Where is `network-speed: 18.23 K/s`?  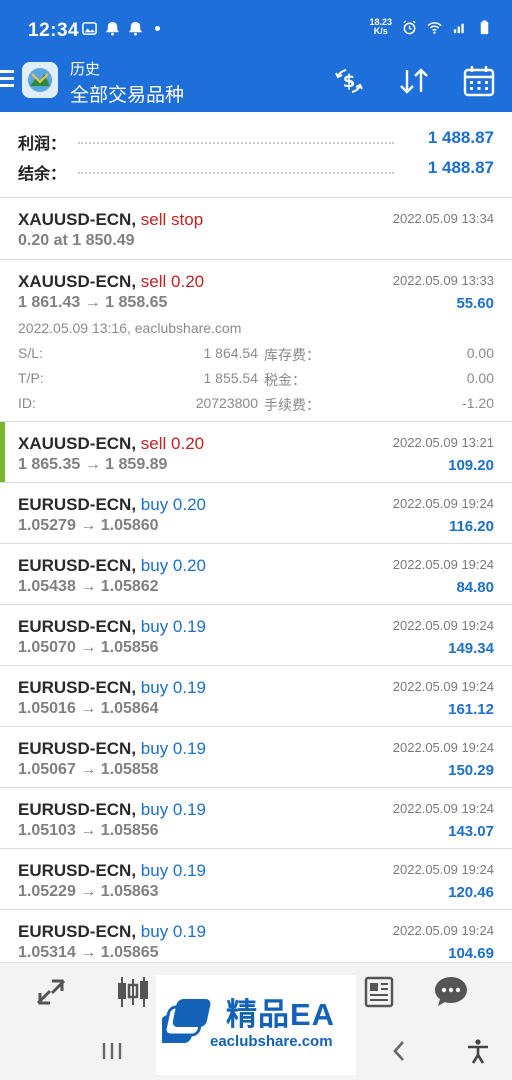 network-speed: 18.23 K/s is located at coordinates (380, 27).